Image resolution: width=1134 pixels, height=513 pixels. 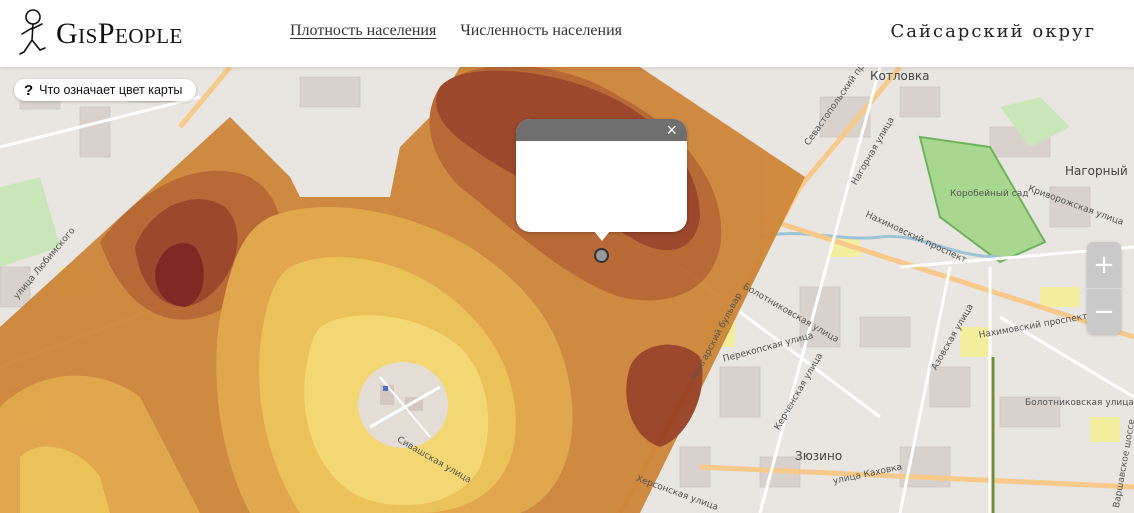 I want to click on place-label-kotlovka: Котловка, so click(x=900, y=76).